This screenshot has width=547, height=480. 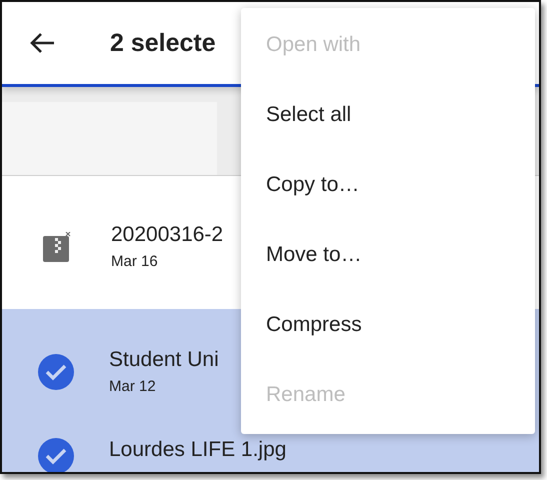 I want to click on file-row: Lourdes LIFE 1.jpg, so click(x=270, y=453).